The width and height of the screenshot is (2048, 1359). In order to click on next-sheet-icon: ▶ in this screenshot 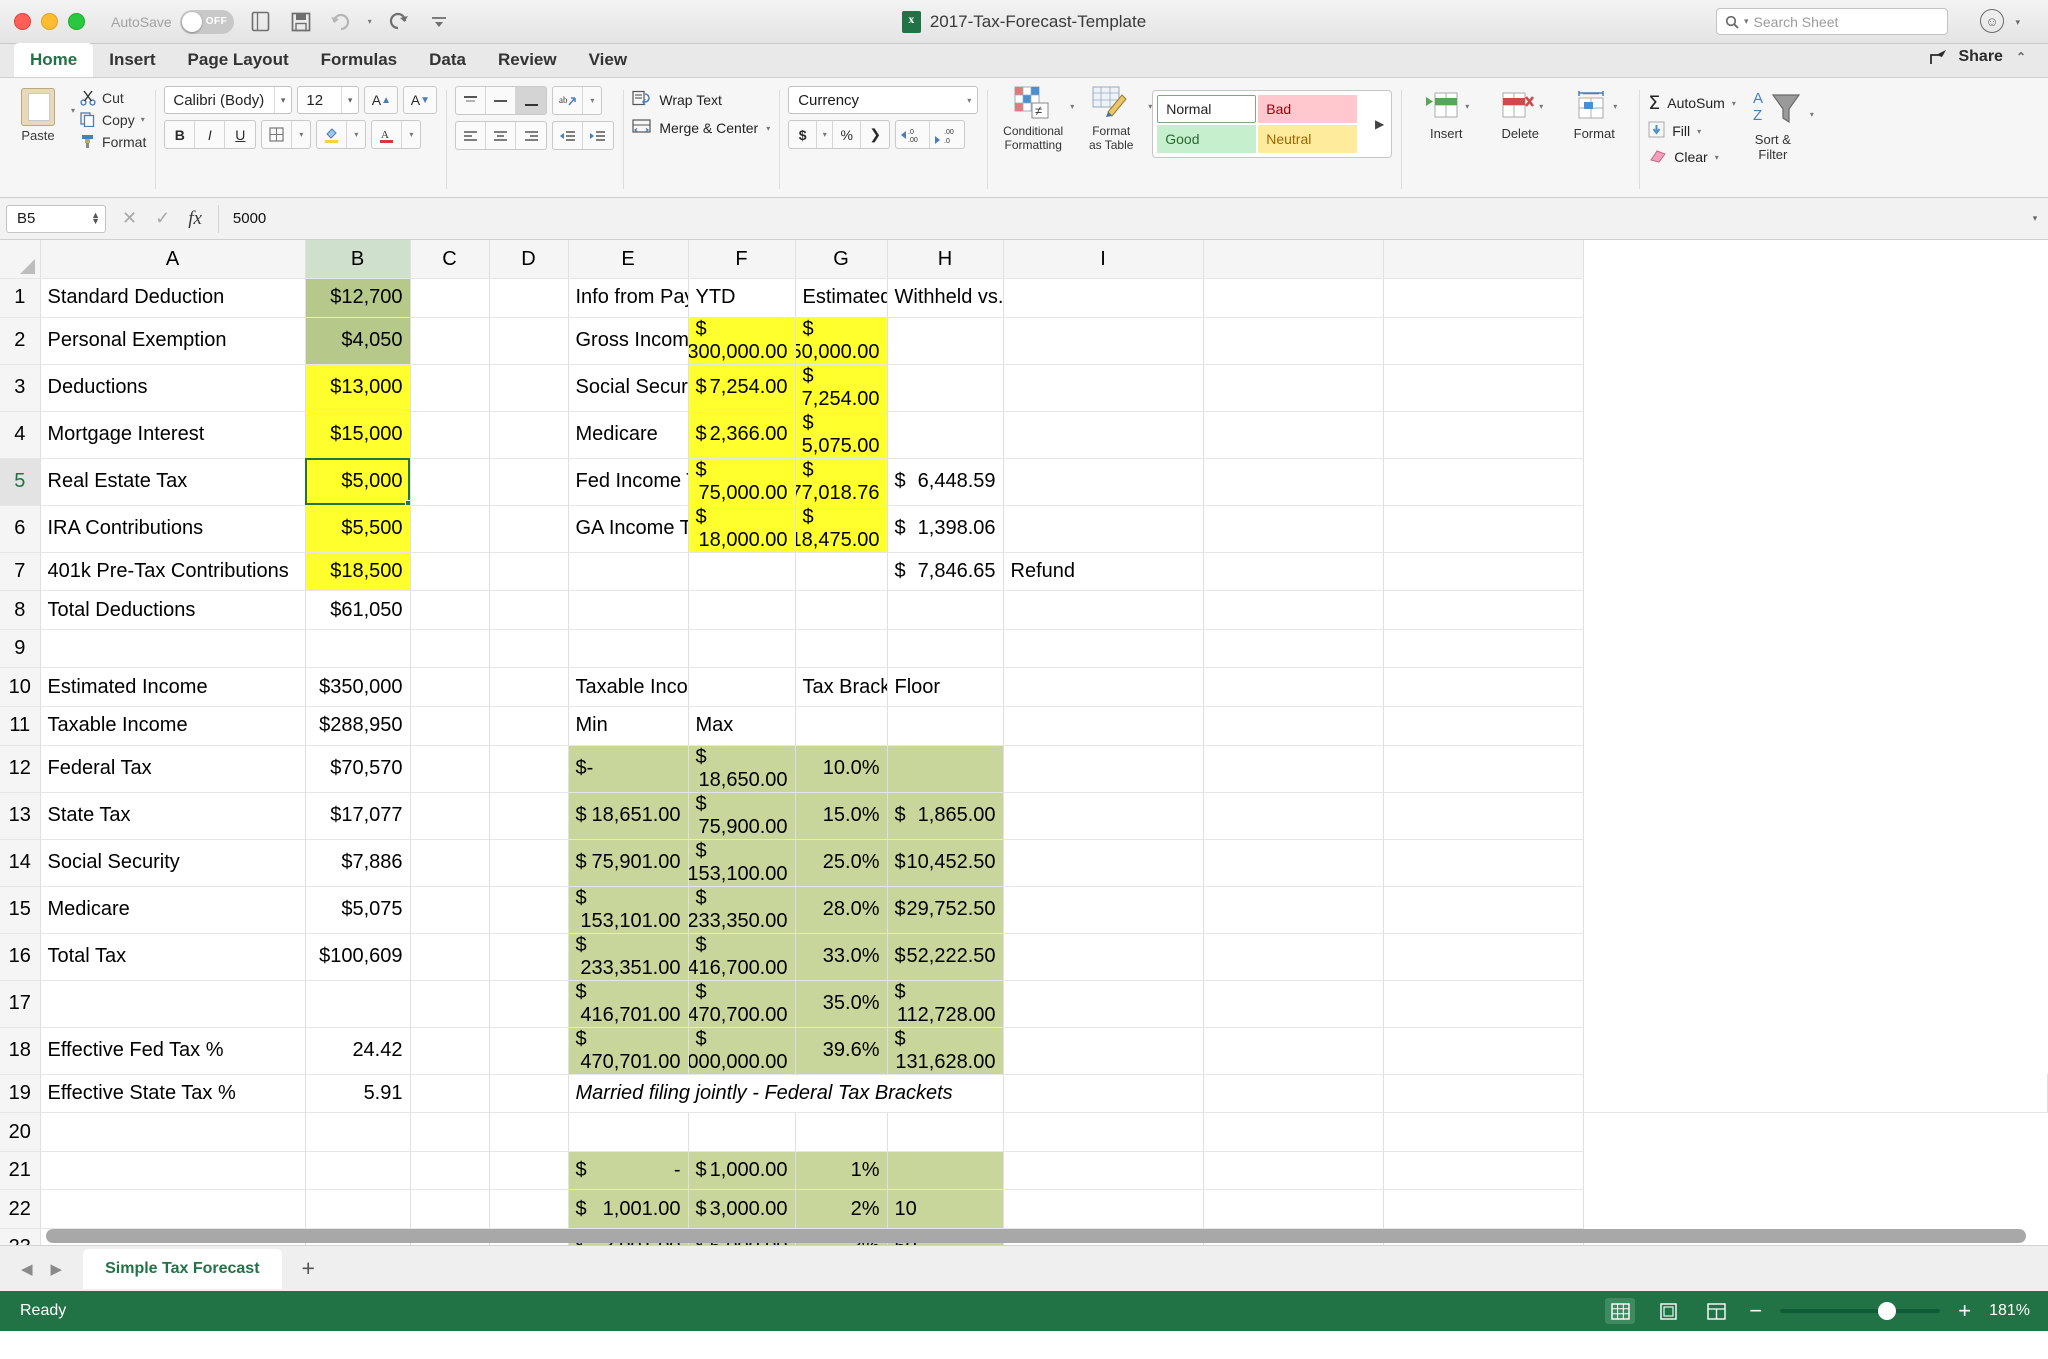, I will do `click(57, 1269)`.